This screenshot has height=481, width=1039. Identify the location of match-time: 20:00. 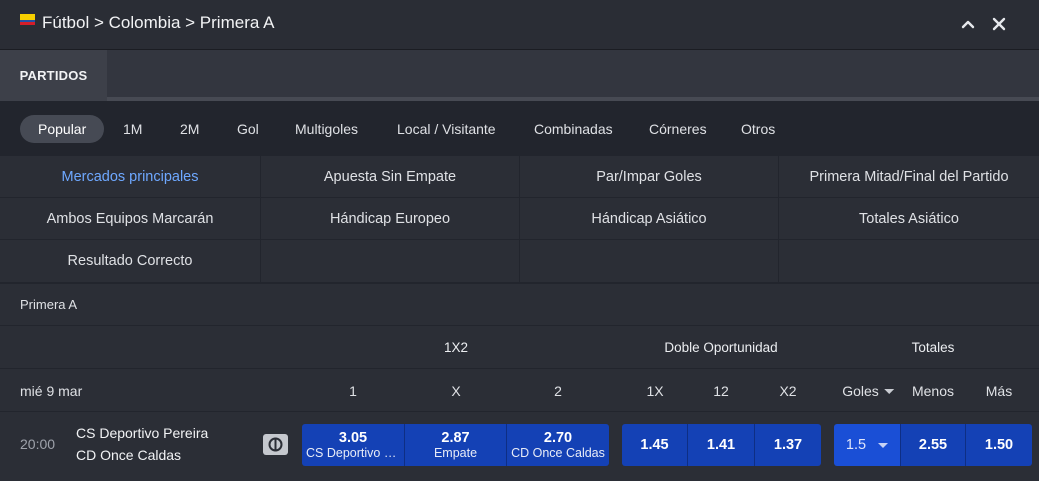
(38, 444).